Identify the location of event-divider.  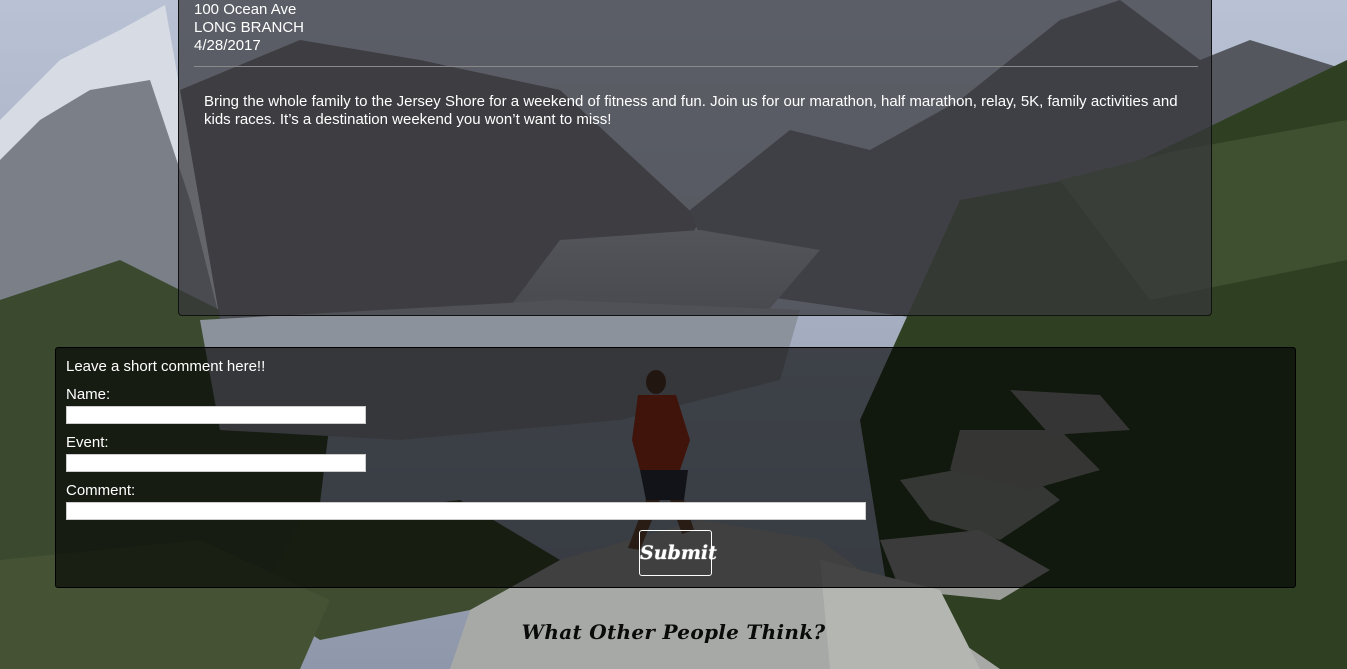
(696, 66).